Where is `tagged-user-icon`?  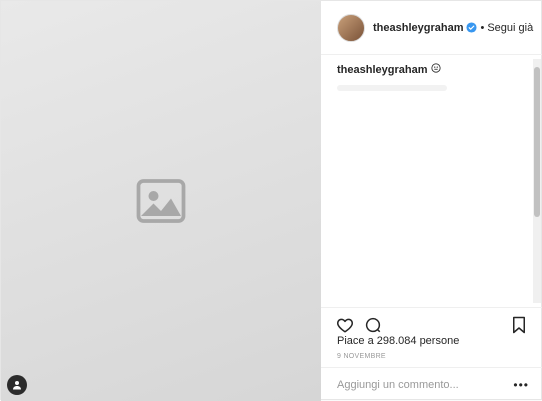 tagged-user-icon is located at coordinates (17, 385).